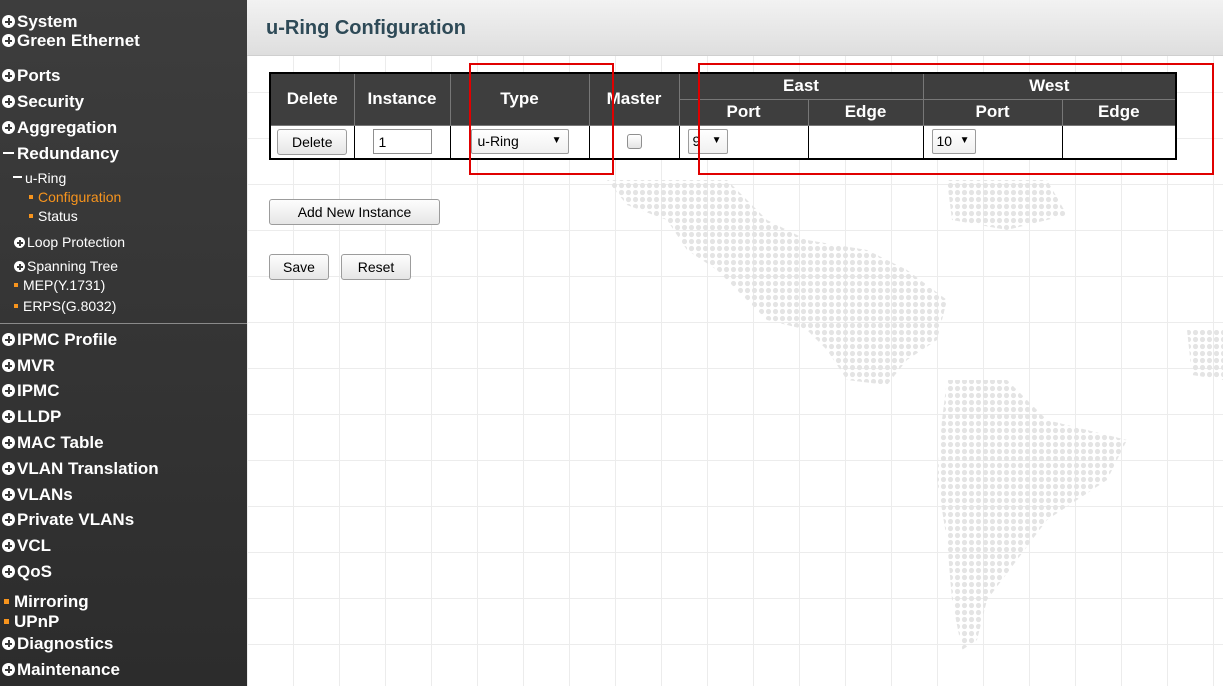  I want to click on sidebar-item-green-ethernet: Green Ethernet, so click(71, 41).